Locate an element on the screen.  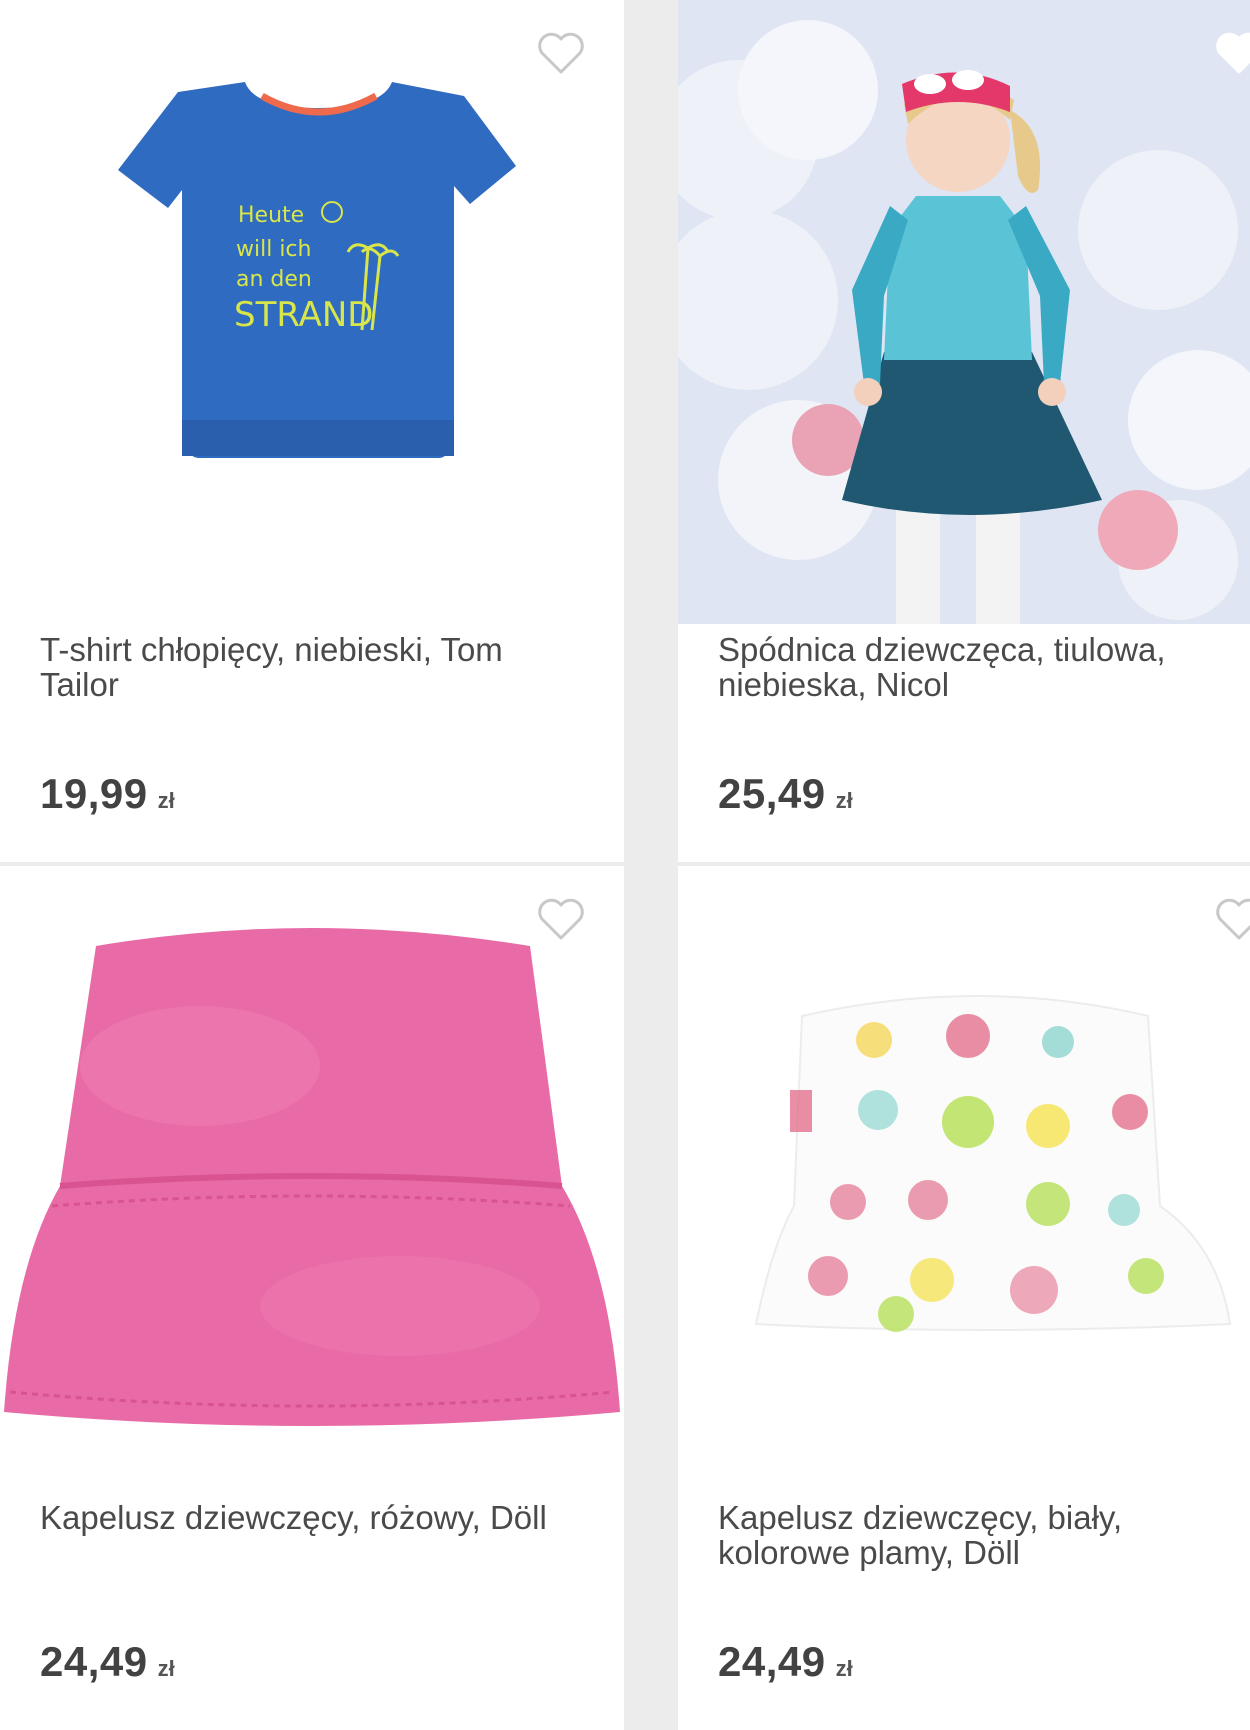
product-price: 19,99 zł is located at coordinates (107, 794).